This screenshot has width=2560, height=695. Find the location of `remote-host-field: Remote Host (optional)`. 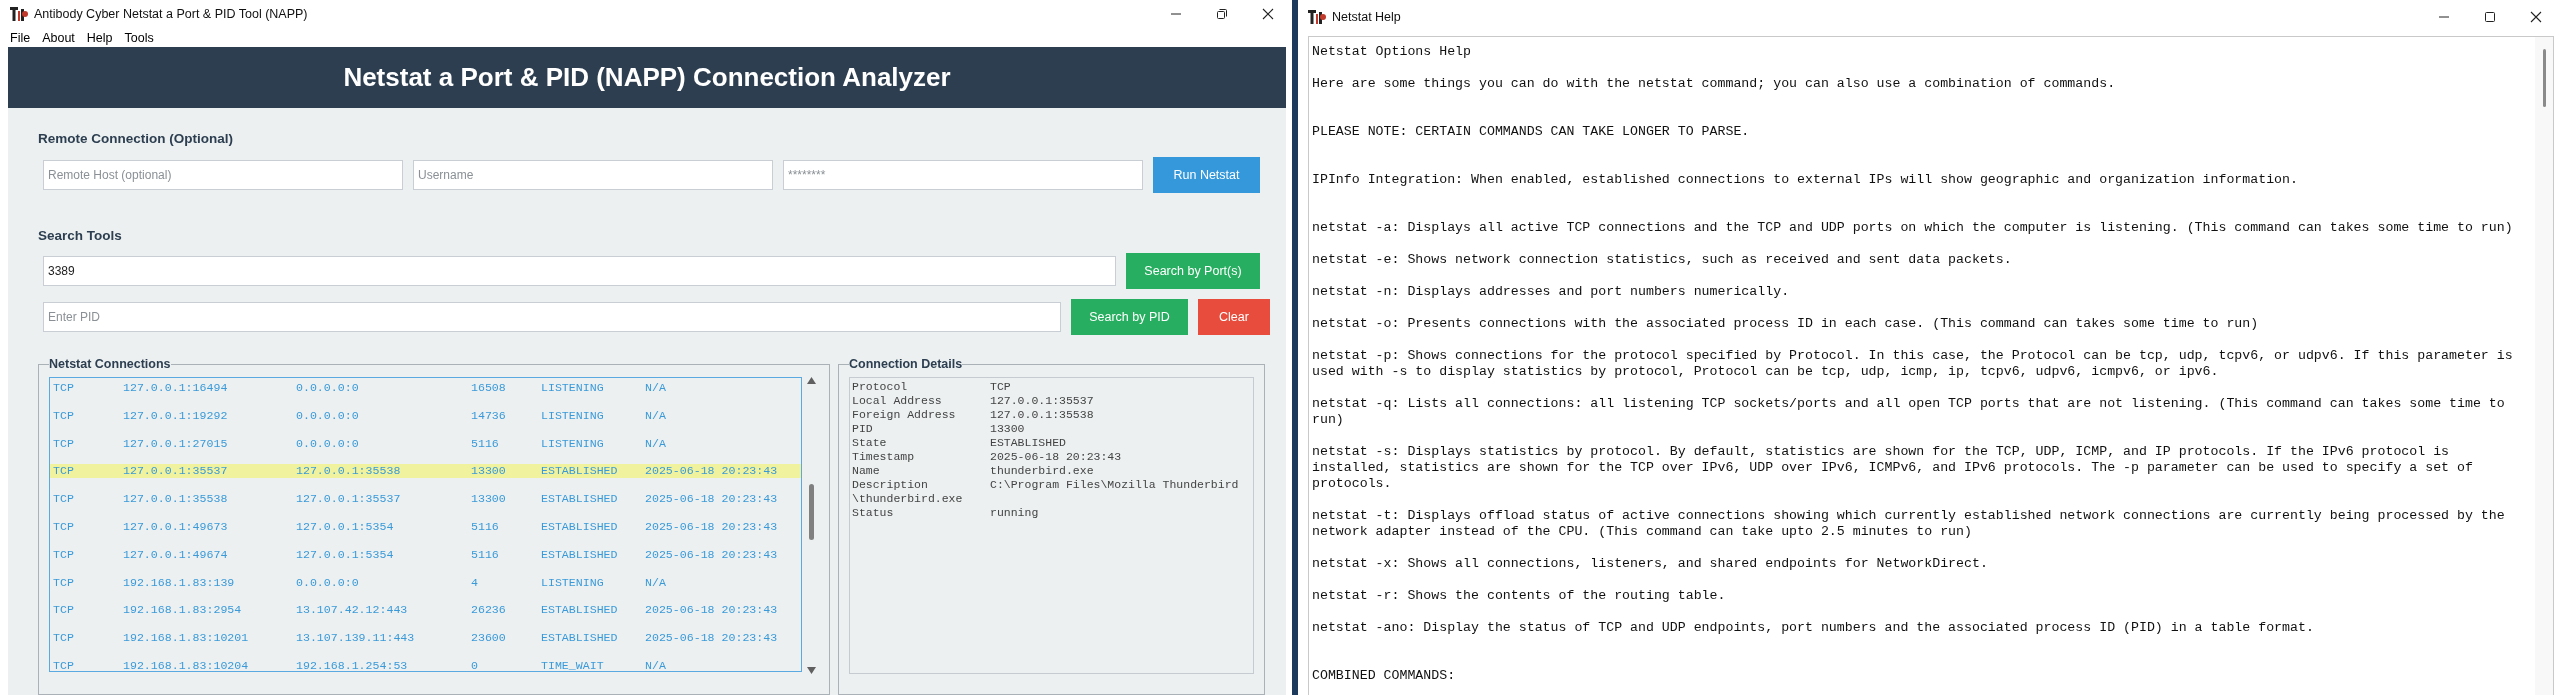

remote-host-field: Remote Host (optional) is located at coordinates (223, 175).